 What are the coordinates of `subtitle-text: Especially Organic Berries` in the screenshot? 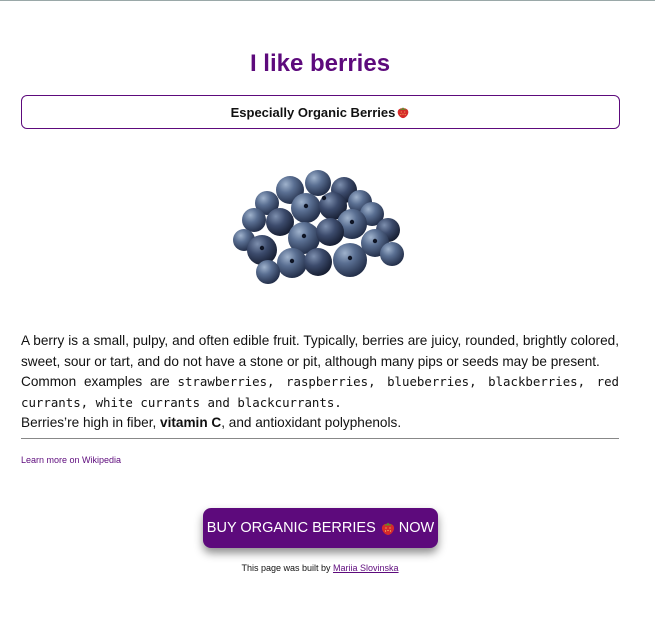 It's located at (313, 112).